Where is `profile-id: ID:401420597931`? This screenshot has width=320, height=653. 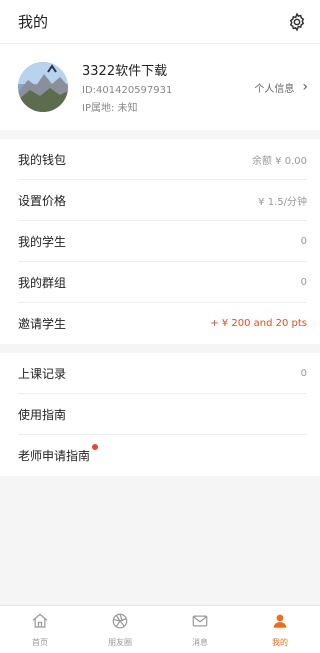
profile-id: ID:401420597931 is located at coordinates (127, 90).